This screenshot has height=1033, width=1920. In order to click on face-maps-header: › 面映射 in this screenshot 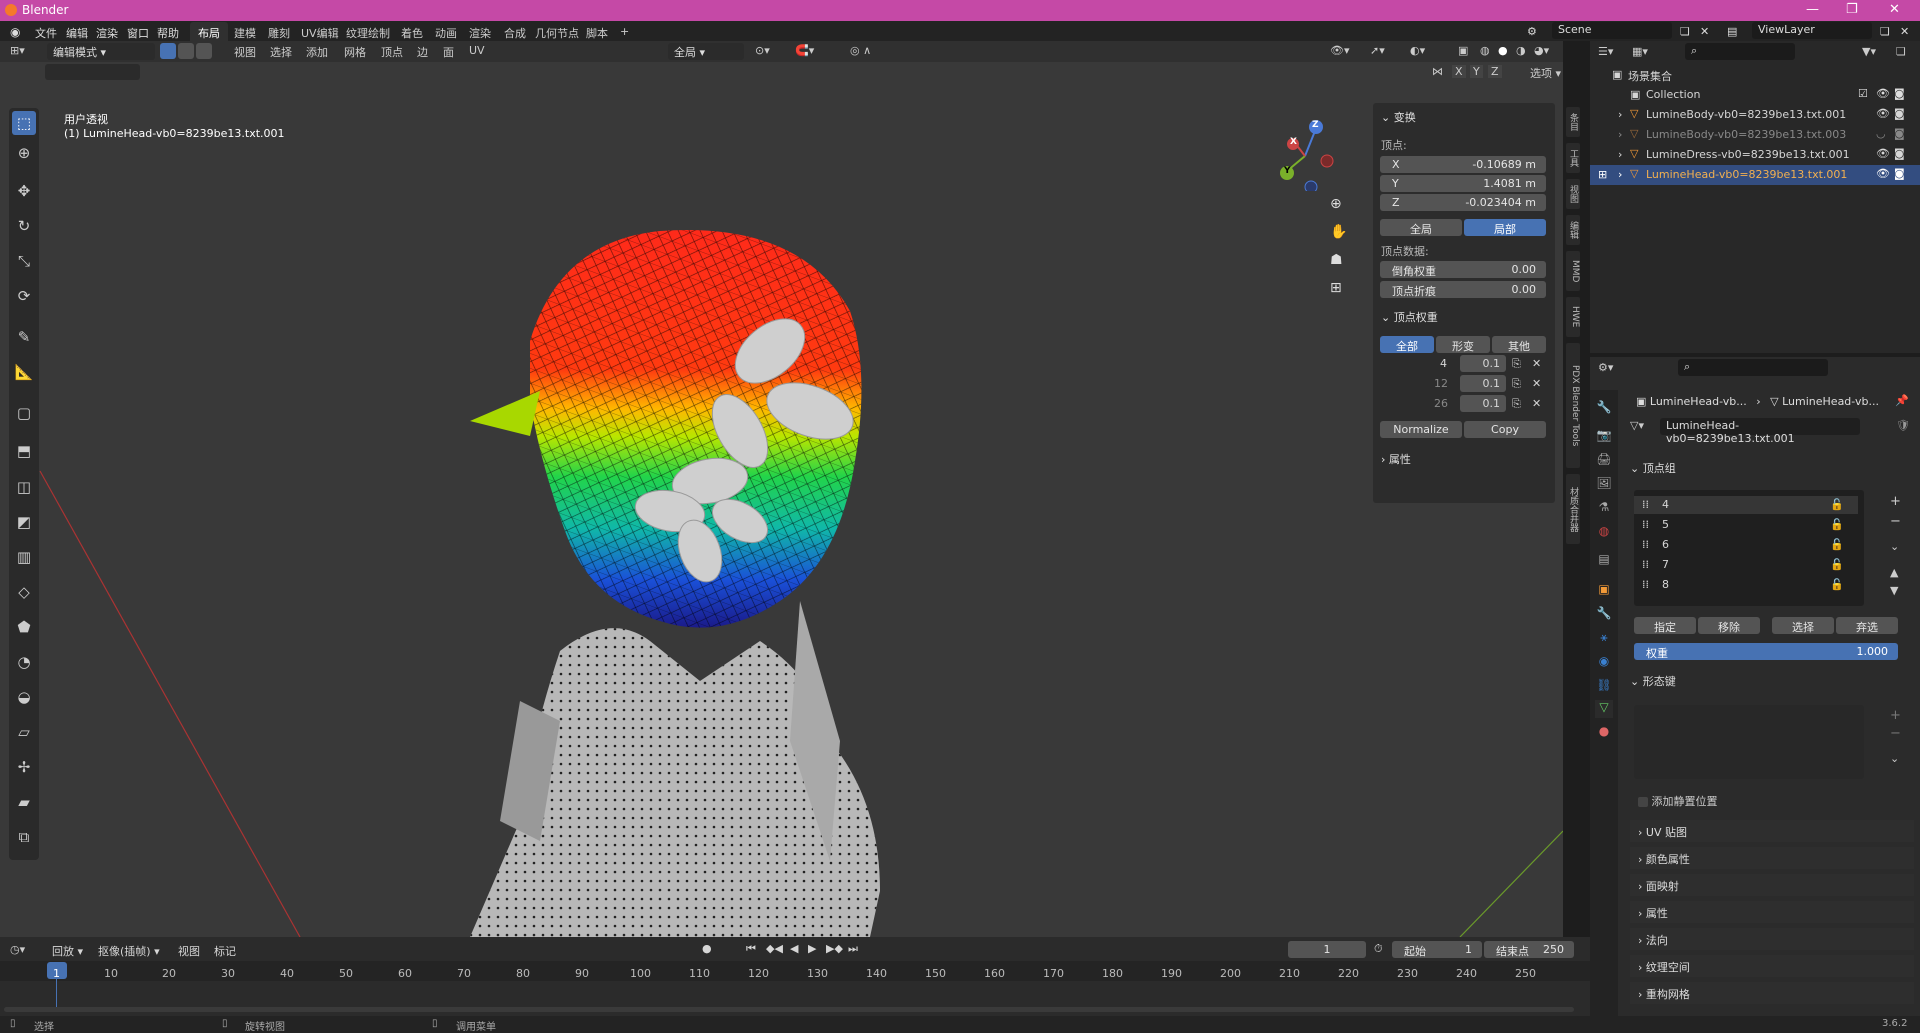, I will do `click(1772, 885)`.